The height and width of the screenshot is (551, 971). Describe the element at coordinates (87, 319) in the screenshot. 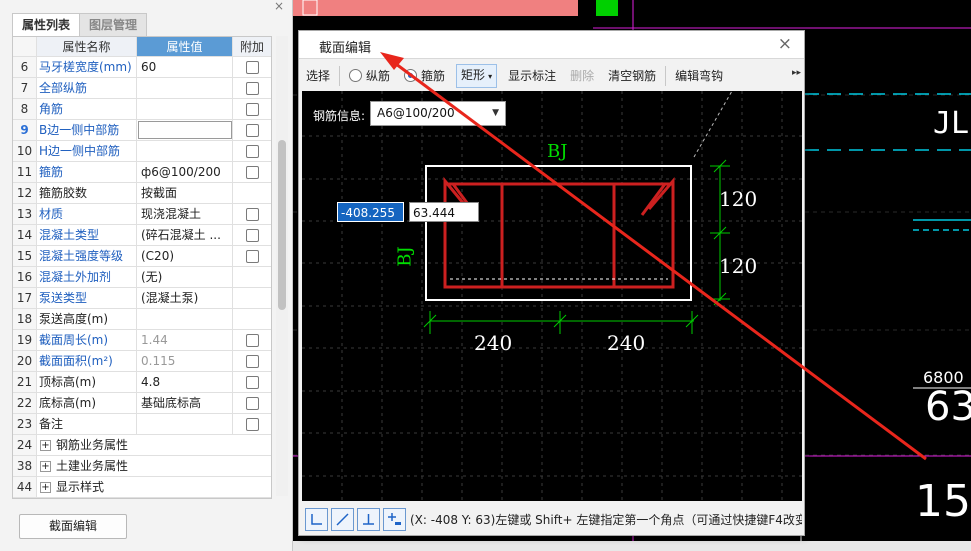

I see `property-name: 泵送高度(m)` at that location.